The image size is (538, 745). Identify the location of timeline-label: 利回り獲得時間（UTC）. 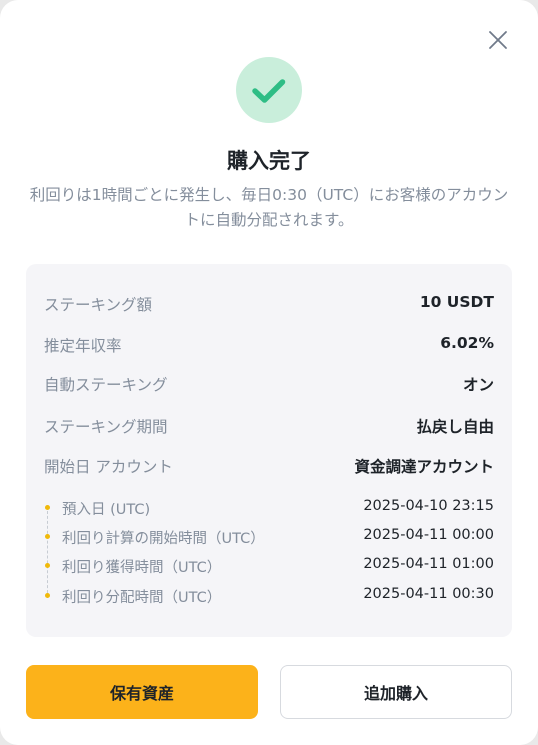
(142, 568).